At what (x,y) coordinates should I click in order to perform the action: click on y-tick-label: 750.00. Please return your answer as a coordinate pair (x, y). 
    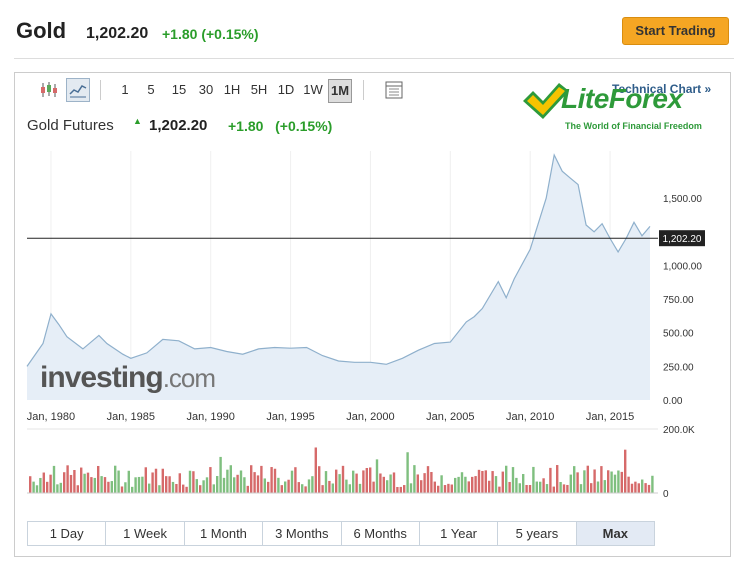
    Looking at the image, I should click on (678, 300).